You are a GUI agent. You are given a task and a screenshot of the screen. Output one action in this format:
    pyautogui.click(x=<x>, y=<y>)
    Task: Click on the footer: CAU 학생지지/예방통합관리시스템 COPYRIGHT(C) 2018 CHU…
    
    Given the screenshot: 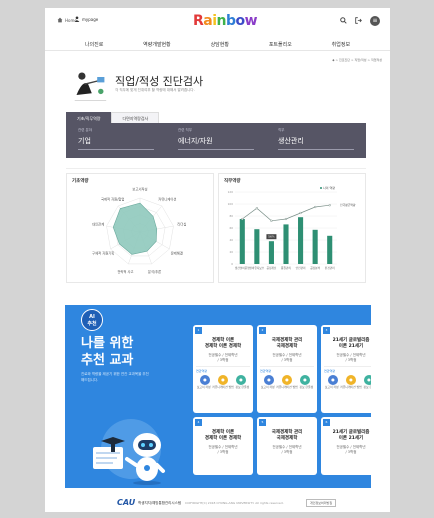 What is the action you would take?
    pyautogui.click(x=217, y=503)
    